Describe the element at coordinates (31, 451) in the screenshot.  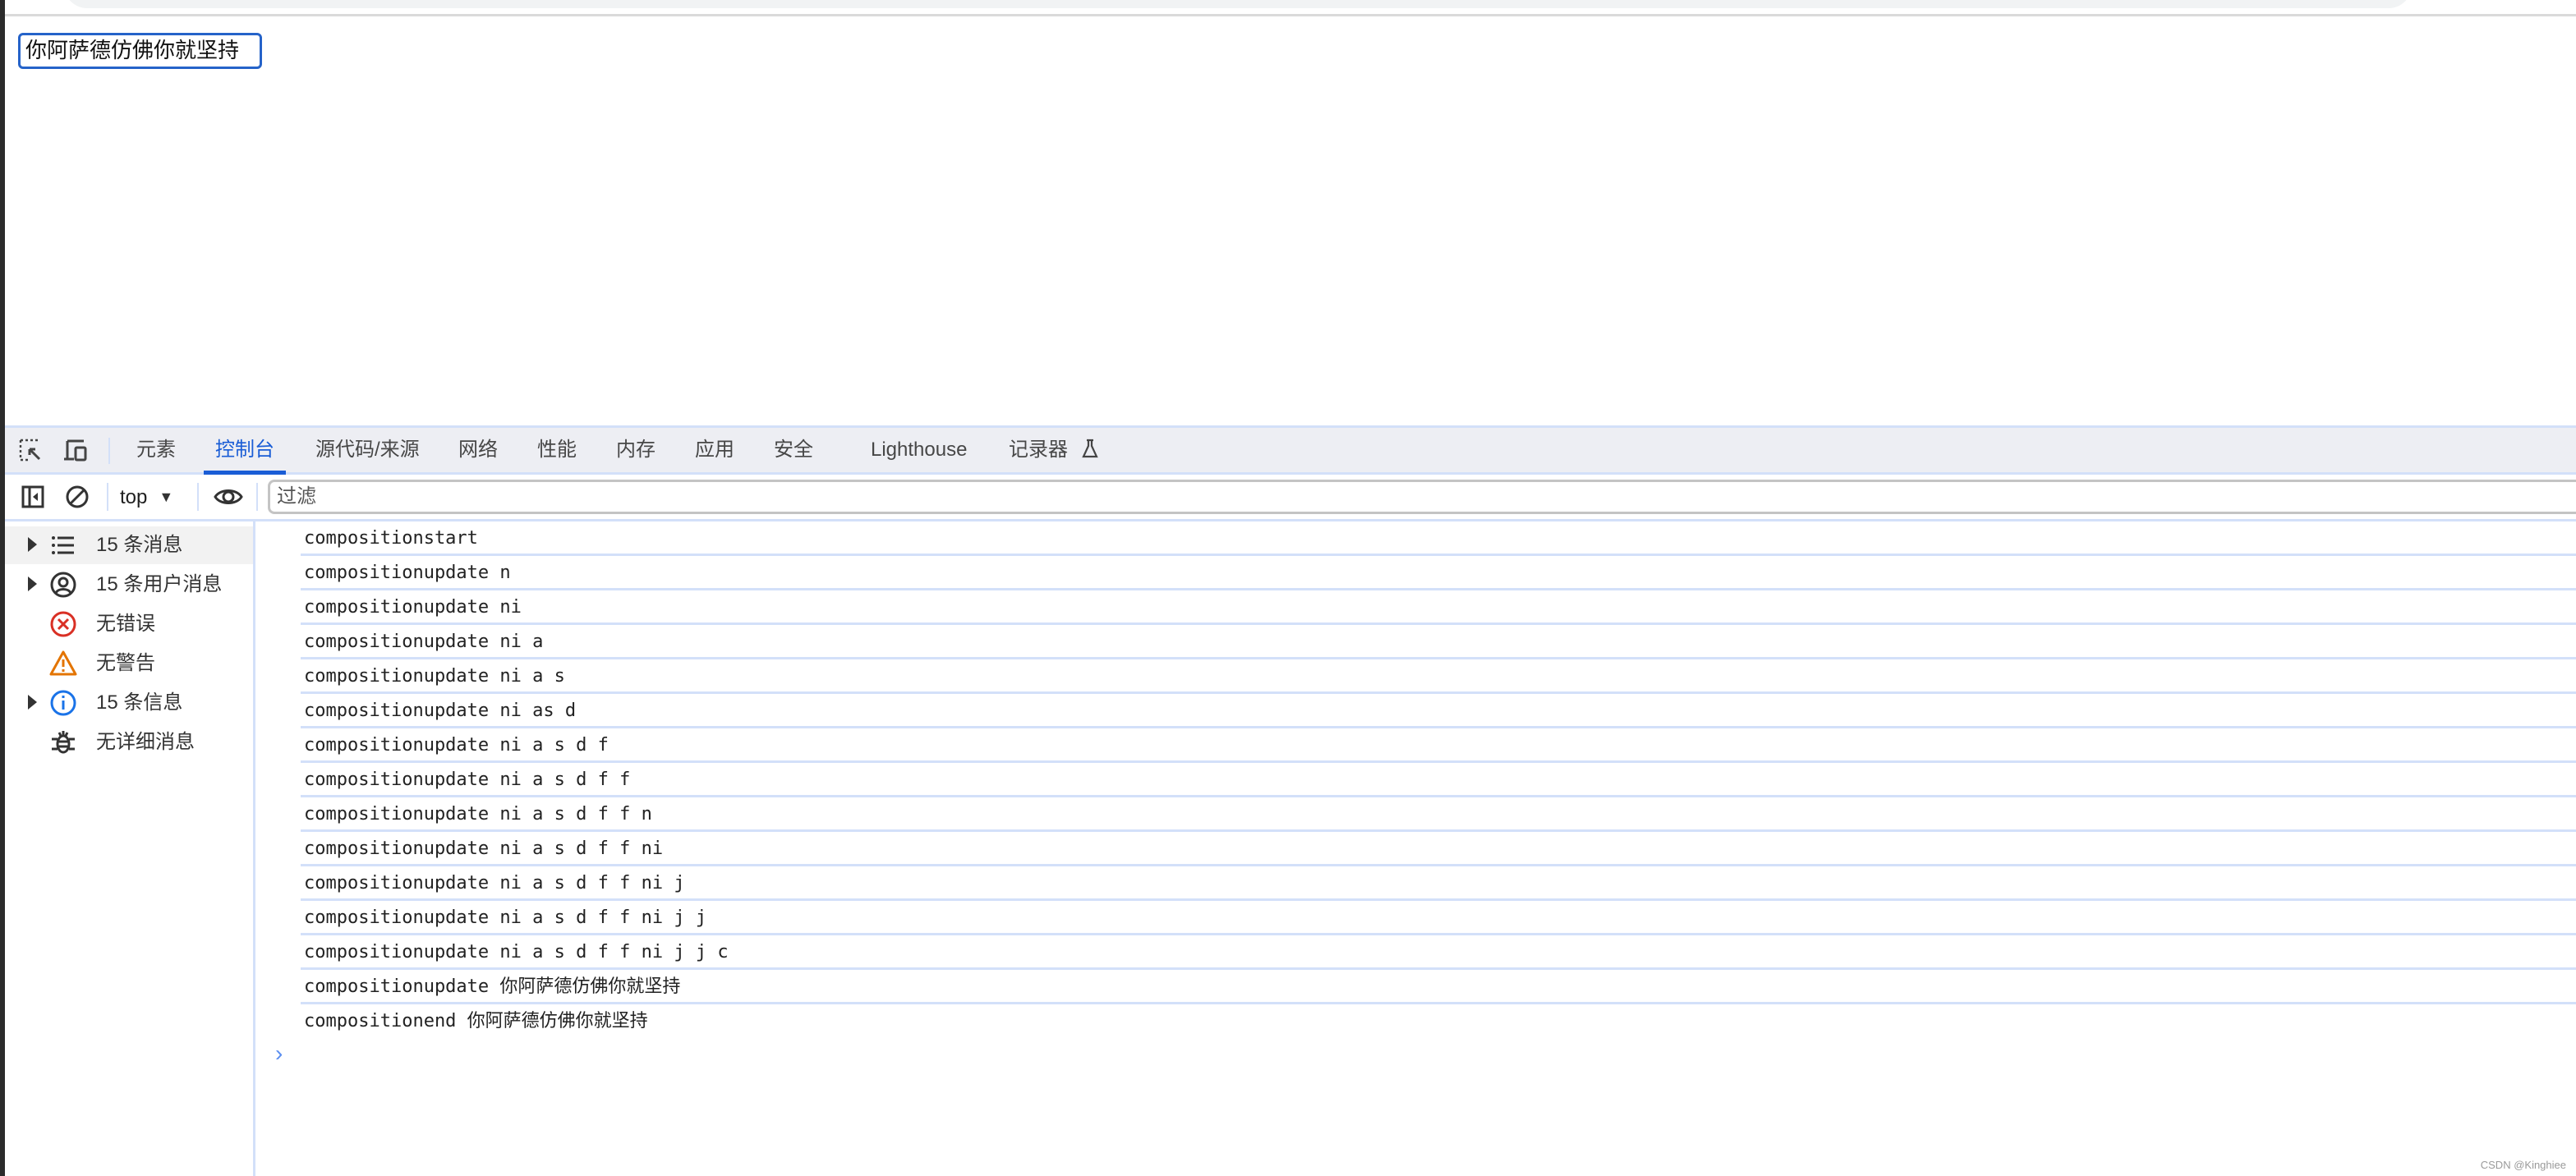
I see `inspect-element-icon` at that location.